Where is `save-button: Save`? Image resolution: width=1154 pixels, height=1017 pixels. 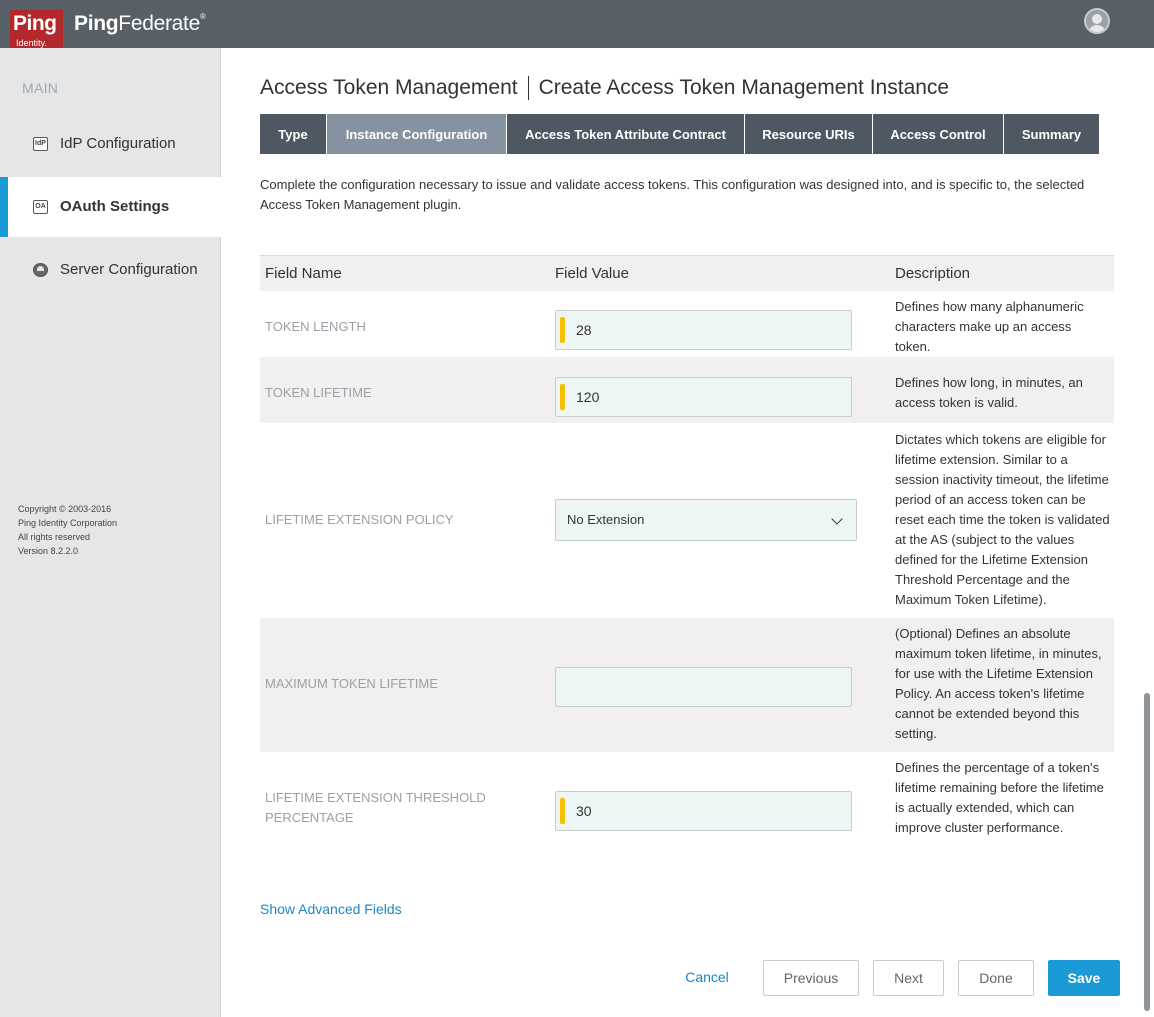
save-button: Save is located at coordinates (1084, 978).